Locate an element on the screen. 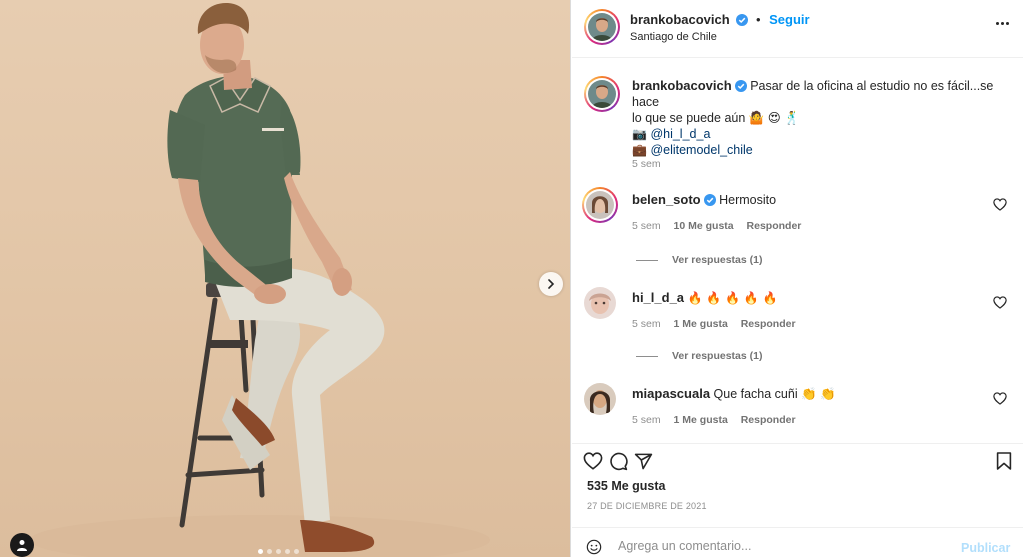 The height and width of the screenshot is (557, 1023). emoji-icon is located at coordinates (594, 547).